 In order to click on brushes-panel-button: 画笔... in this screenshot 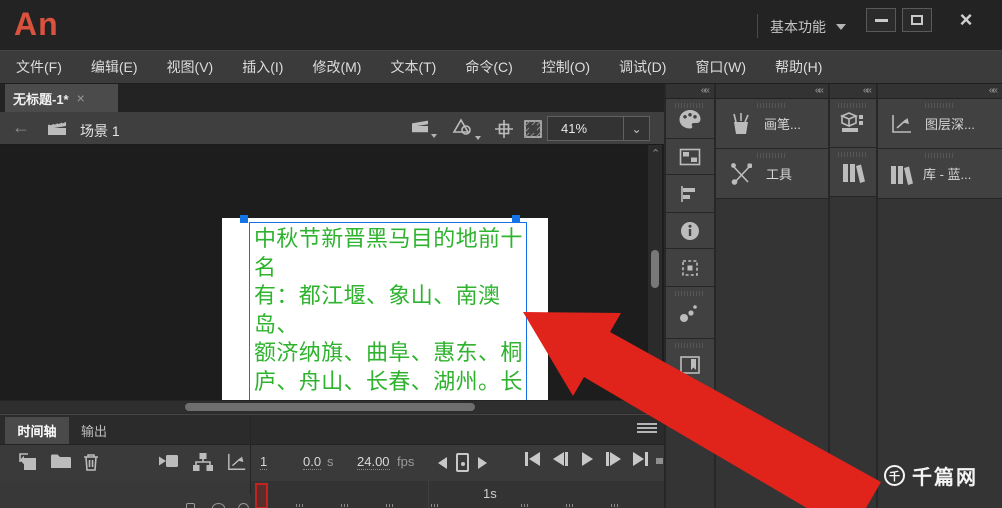, I will do `click(772, 124)`.